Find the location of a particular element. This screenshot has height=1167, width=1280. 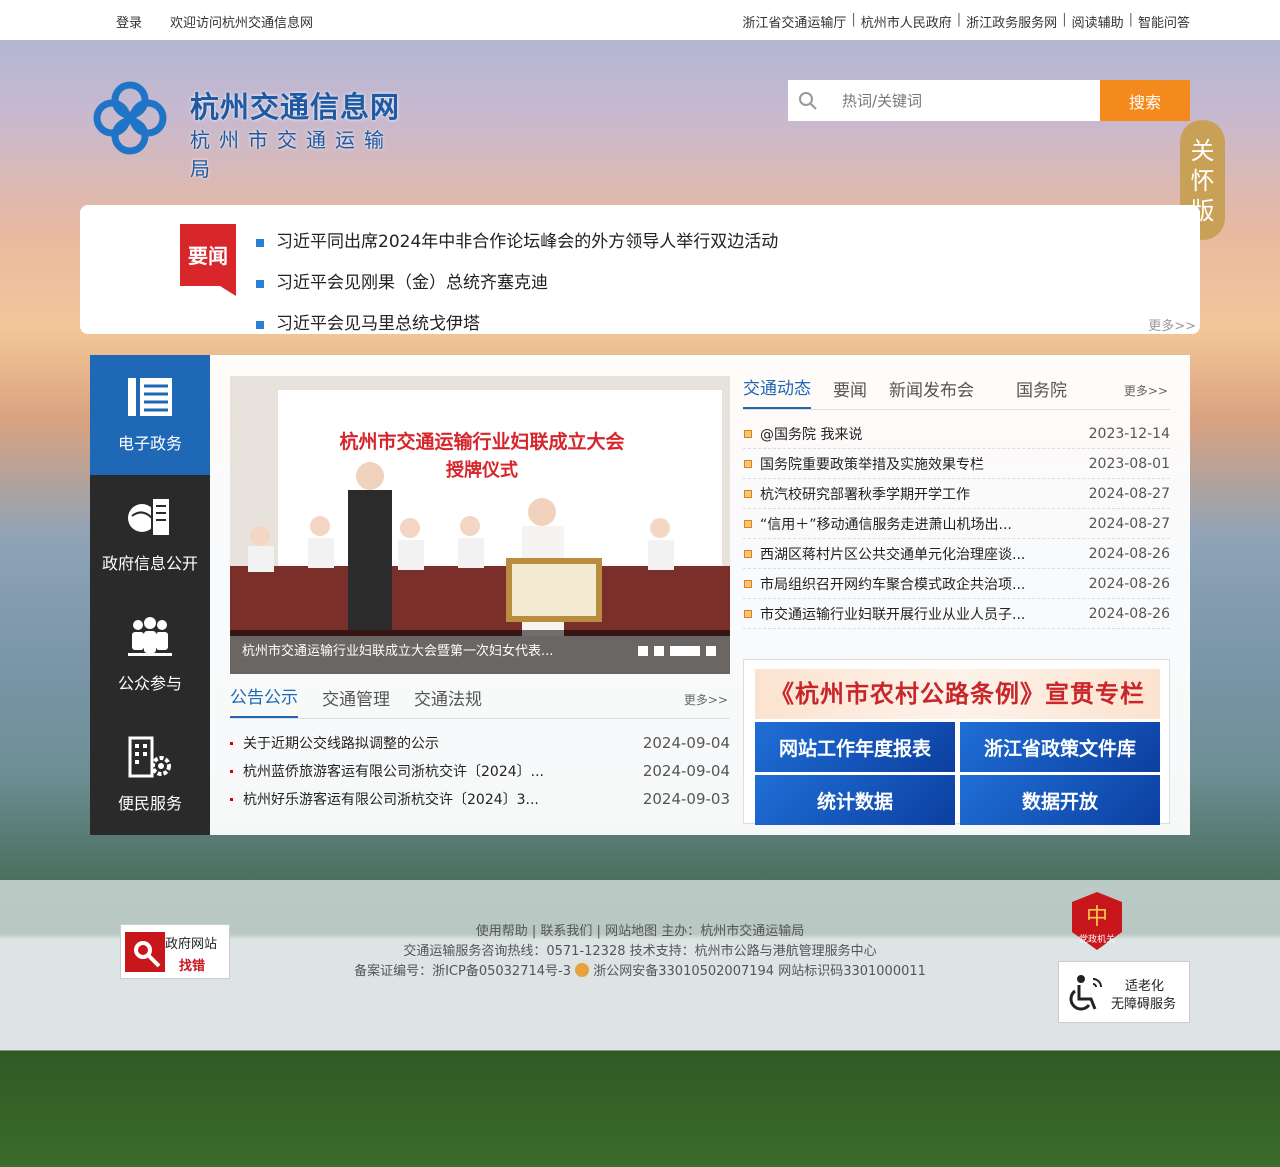

rural-road-banner: 《杭州市农村公路条例》宣贯专栏 is located at coordinates (957, 694).